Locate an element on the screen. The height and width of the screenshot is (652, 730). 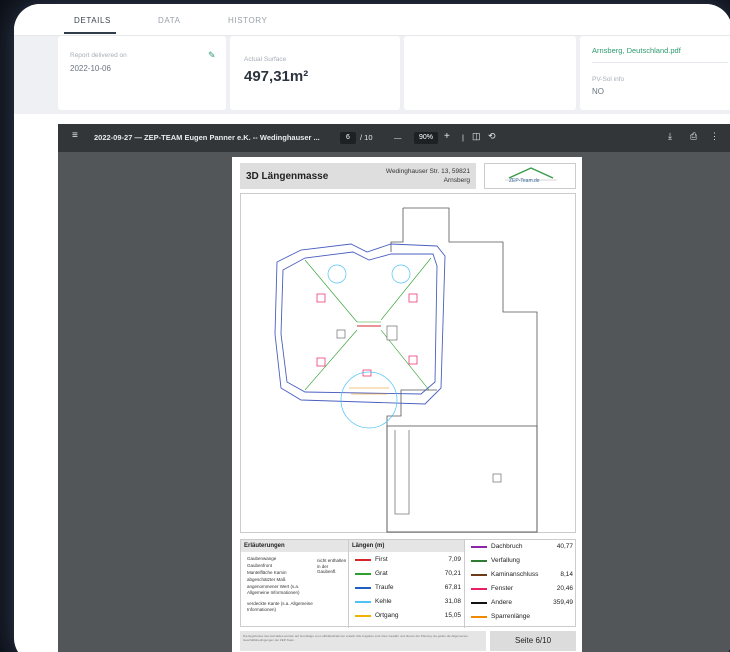
length-row: Ortgang 15,05 is located at coordinates (407, 616).